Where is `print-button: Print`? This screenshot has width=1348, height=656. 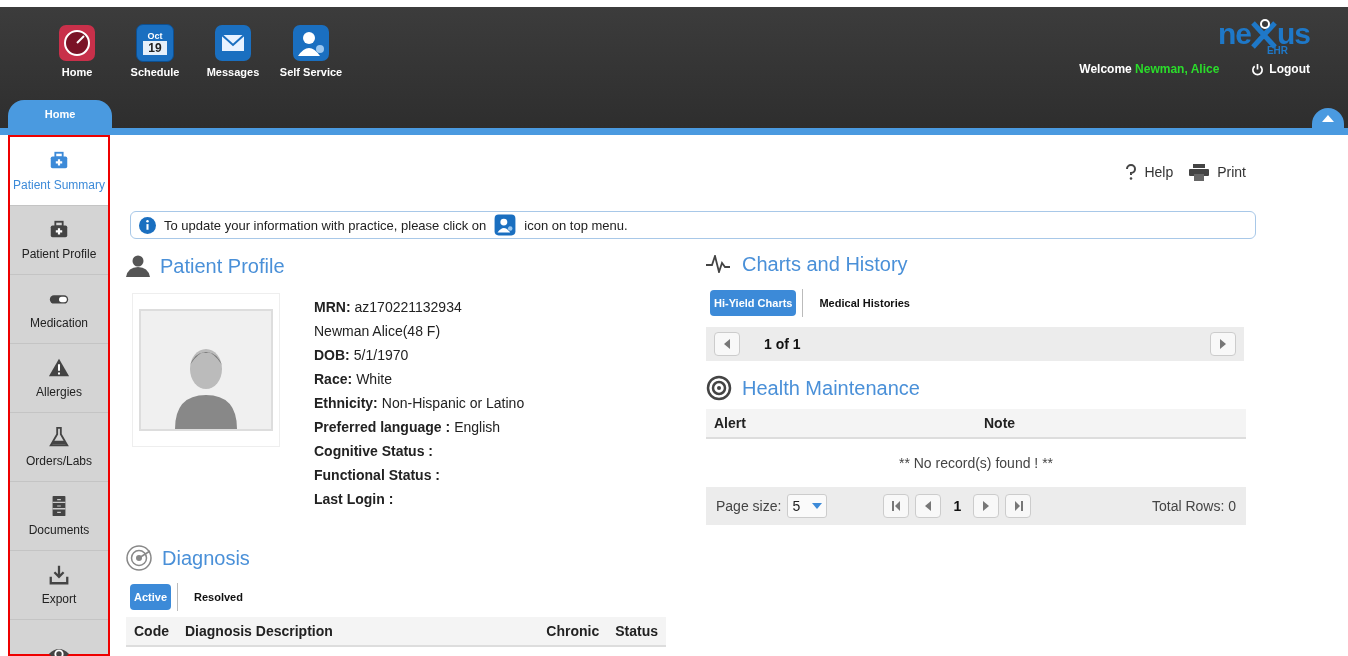 print-button: Print is located at coordinates (1217, 172).